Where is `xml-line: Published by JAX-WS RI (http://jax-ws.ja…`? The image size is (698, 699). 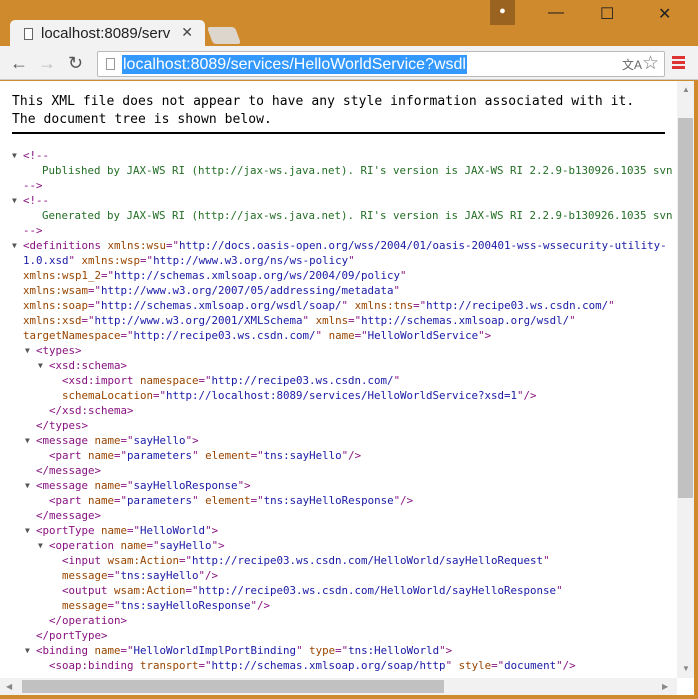 xml-line: Published by JAX-WS RI (http://jax-ws.ja… is located at coordinates (357, 170).